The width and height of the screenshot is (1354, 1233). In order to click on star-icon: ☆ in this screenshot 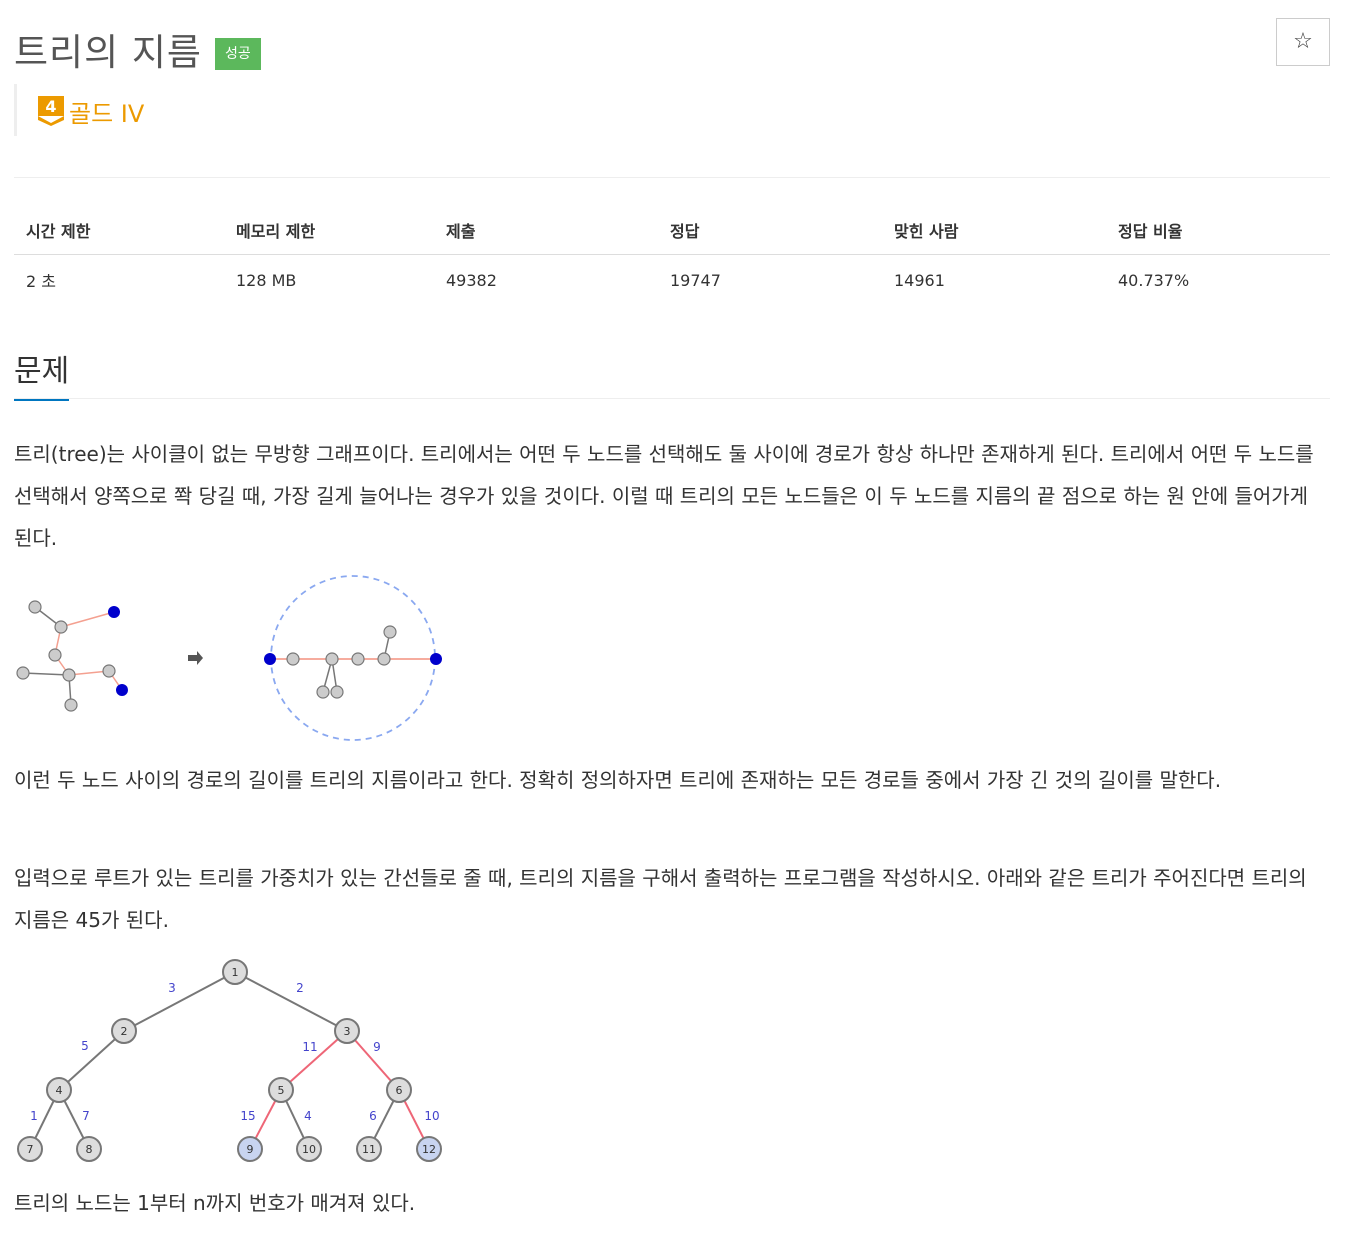, I will do `click(1303, 41)`.